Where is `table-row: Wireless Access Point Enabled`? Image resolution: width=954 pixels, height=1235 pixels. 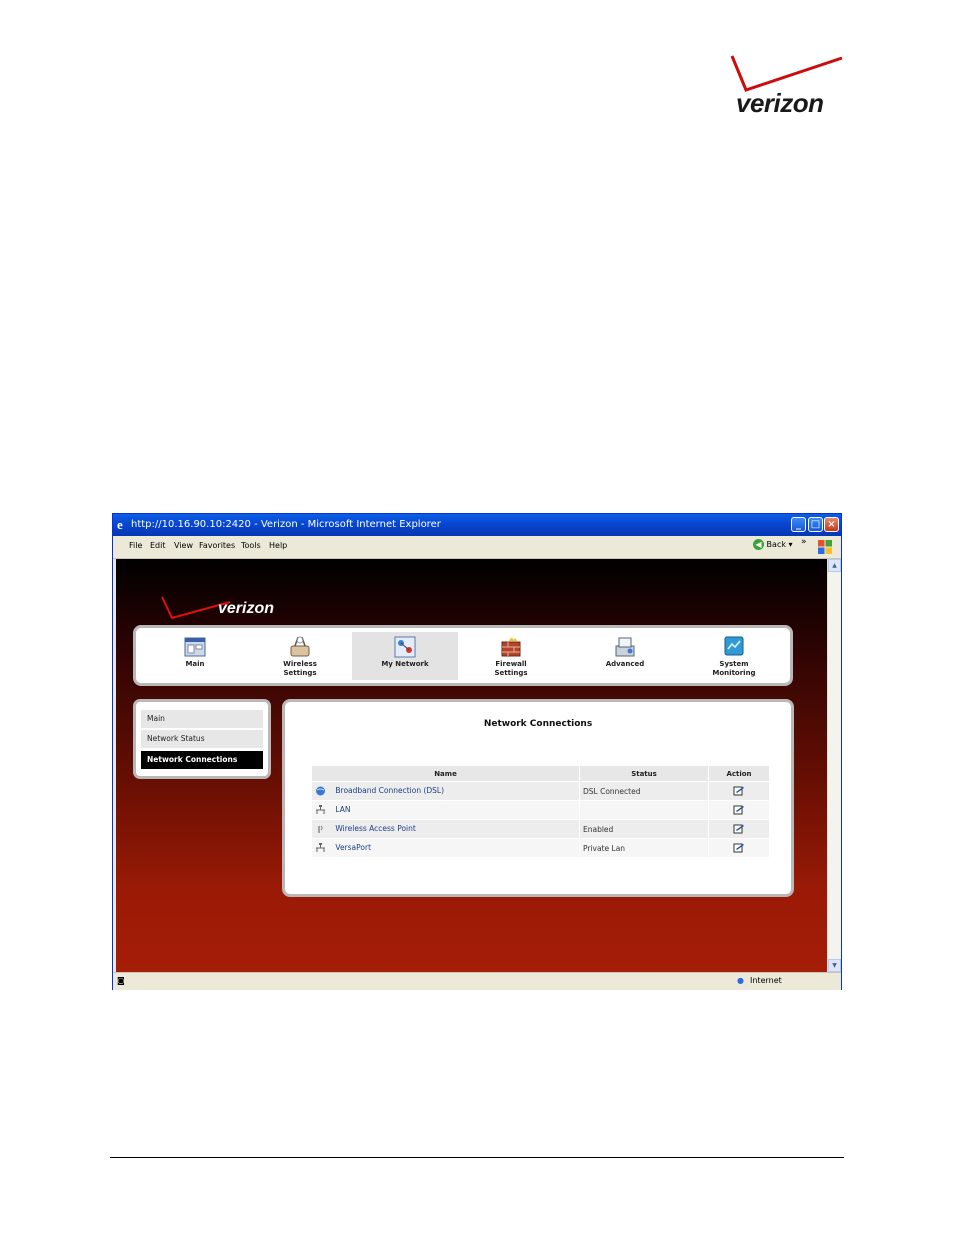 table-row: Wireless Access Point Enabled is located at coordinates (540, 829).